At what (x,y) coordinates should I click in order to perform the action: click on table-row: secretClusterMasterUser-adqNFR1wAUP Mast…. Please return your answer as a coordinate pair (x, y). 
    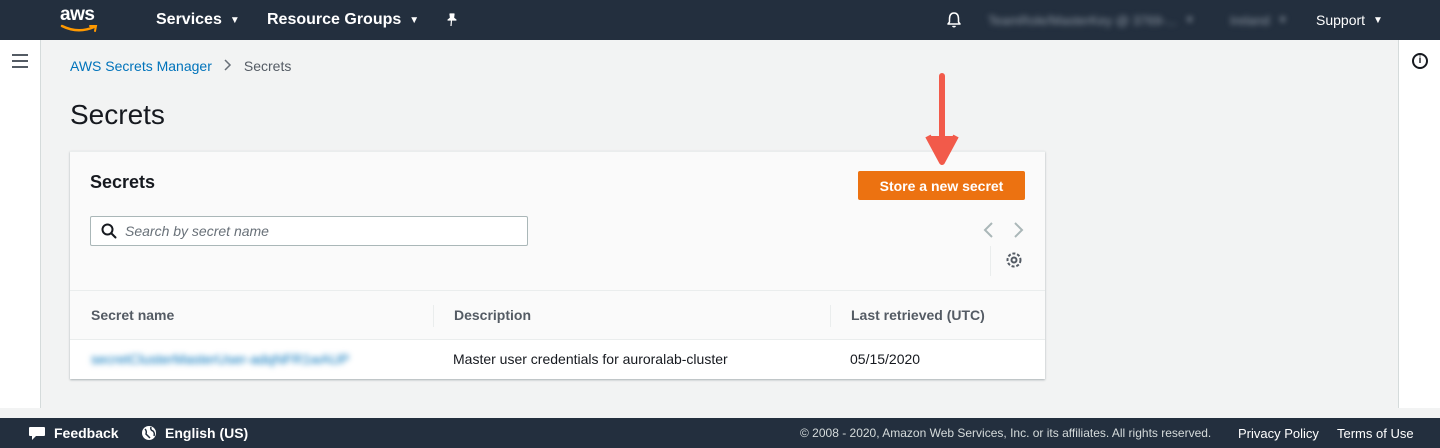
    Looking at the image, I should click on (557, 359).